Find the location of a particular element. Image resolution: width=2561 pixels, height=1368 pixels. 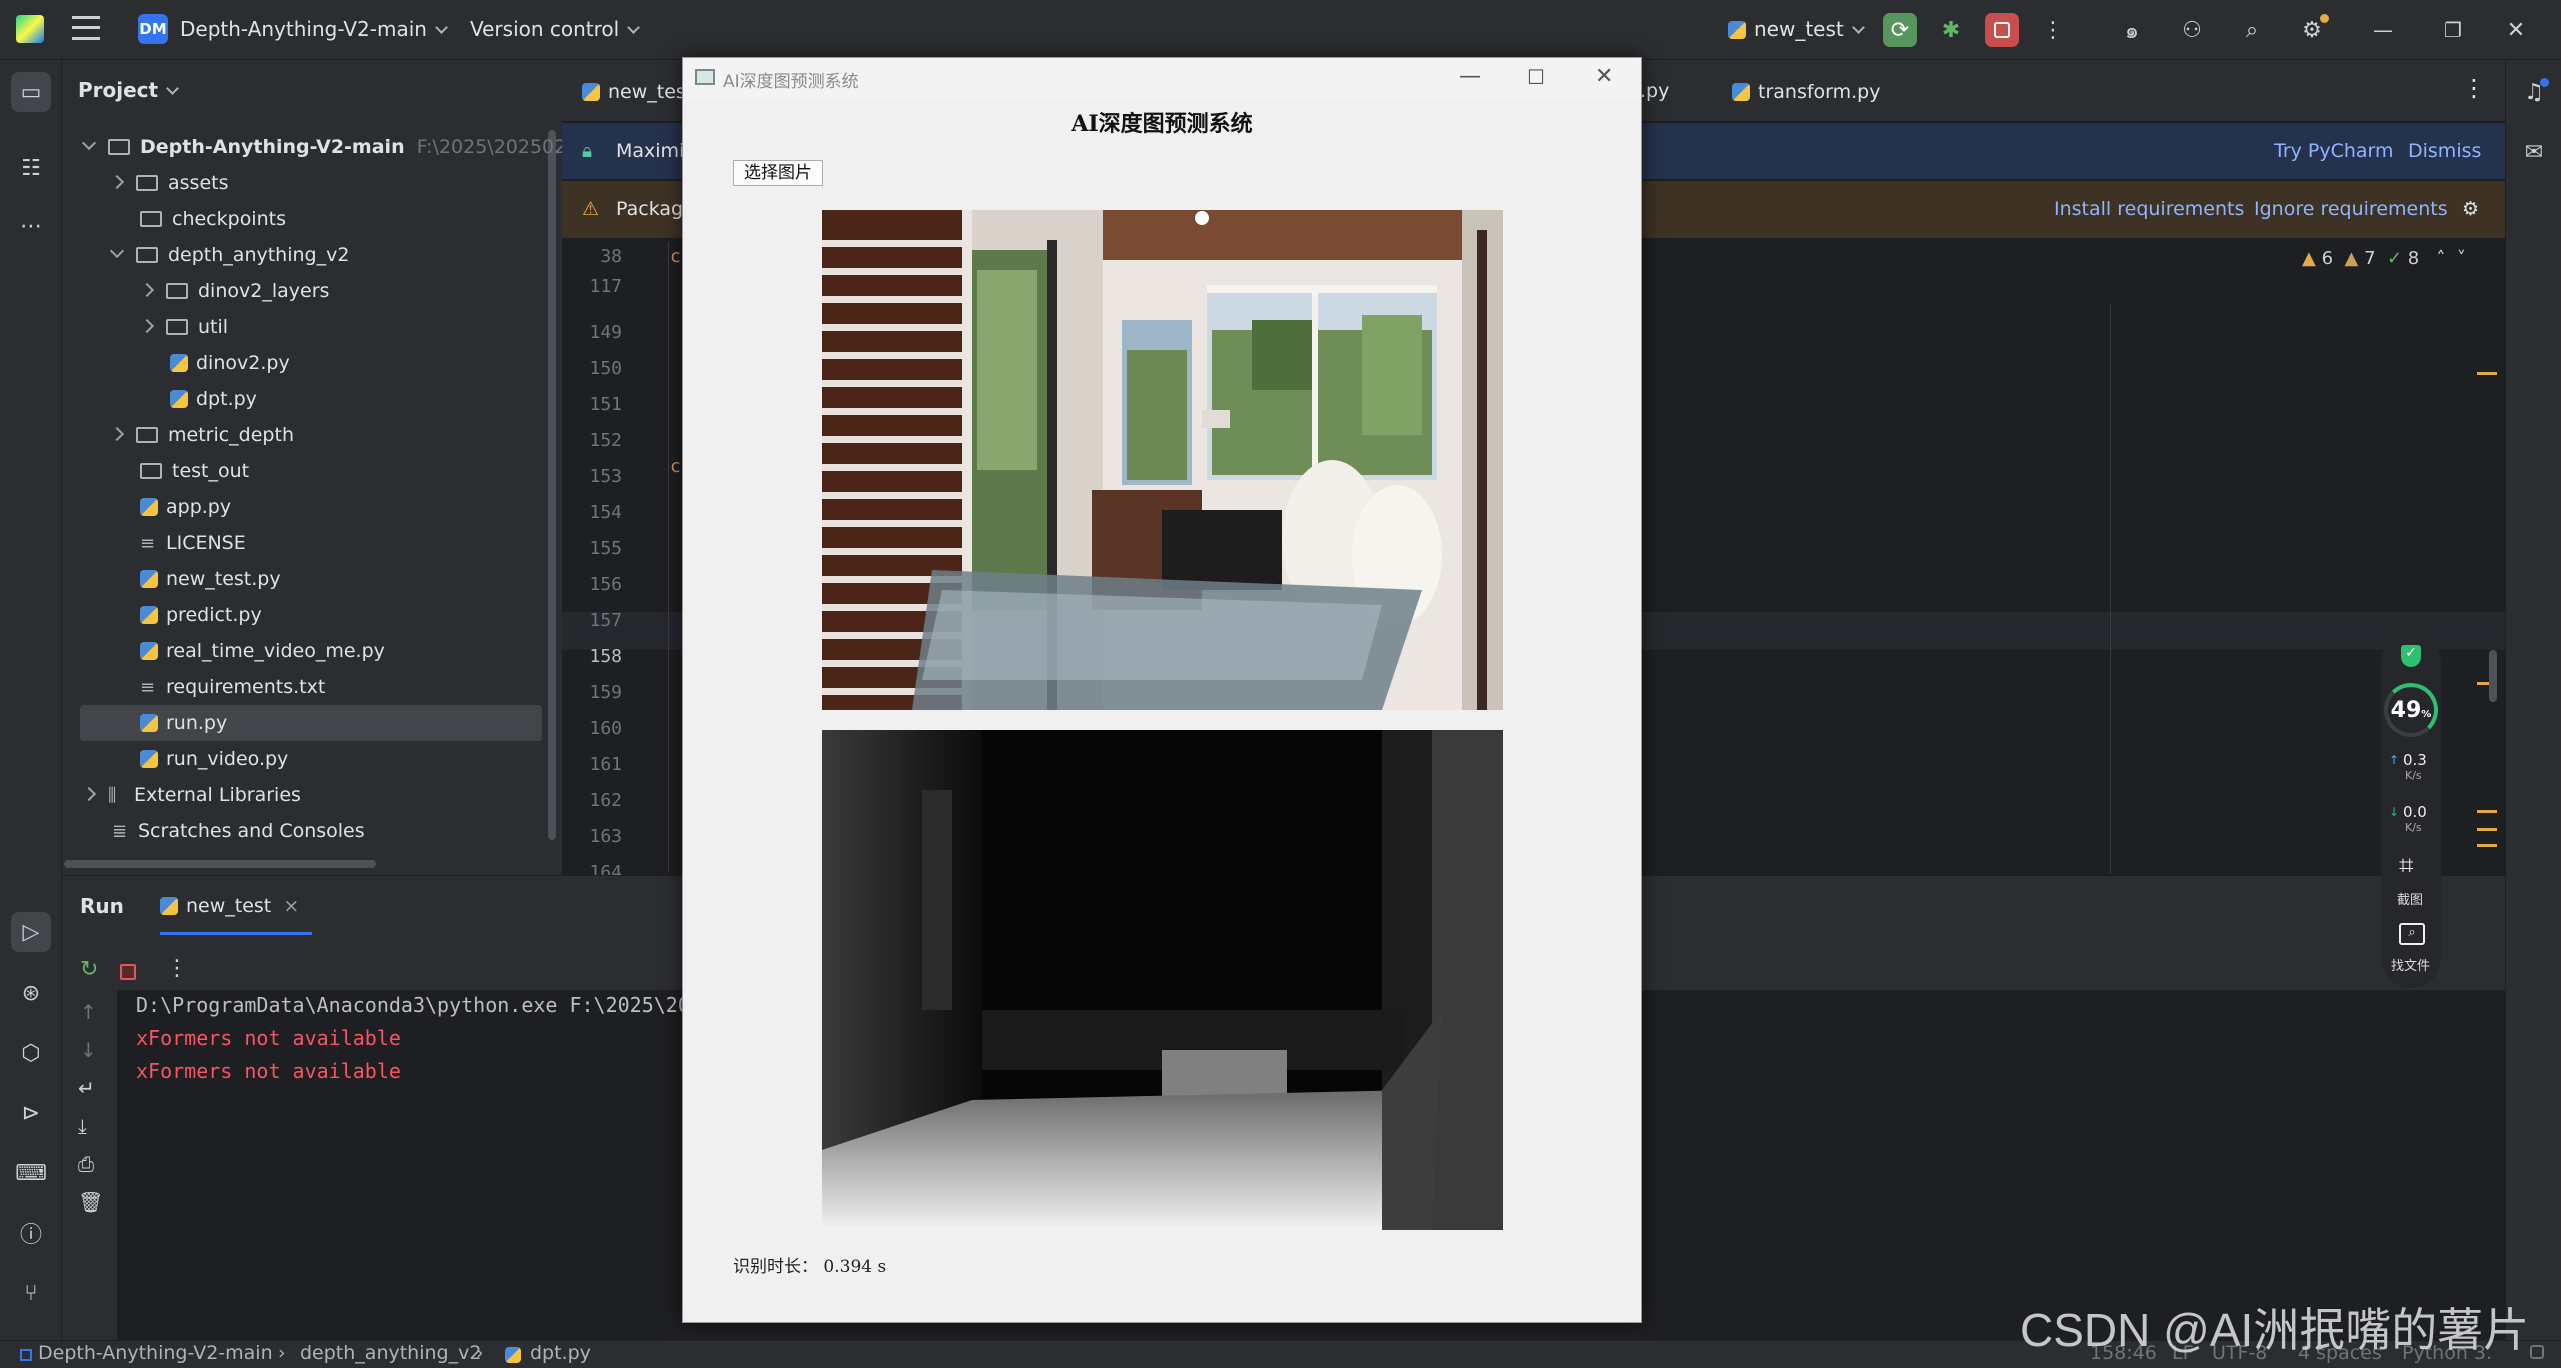

tree-item-run-video-py: run_video.py is located at coordinates (214, 759).